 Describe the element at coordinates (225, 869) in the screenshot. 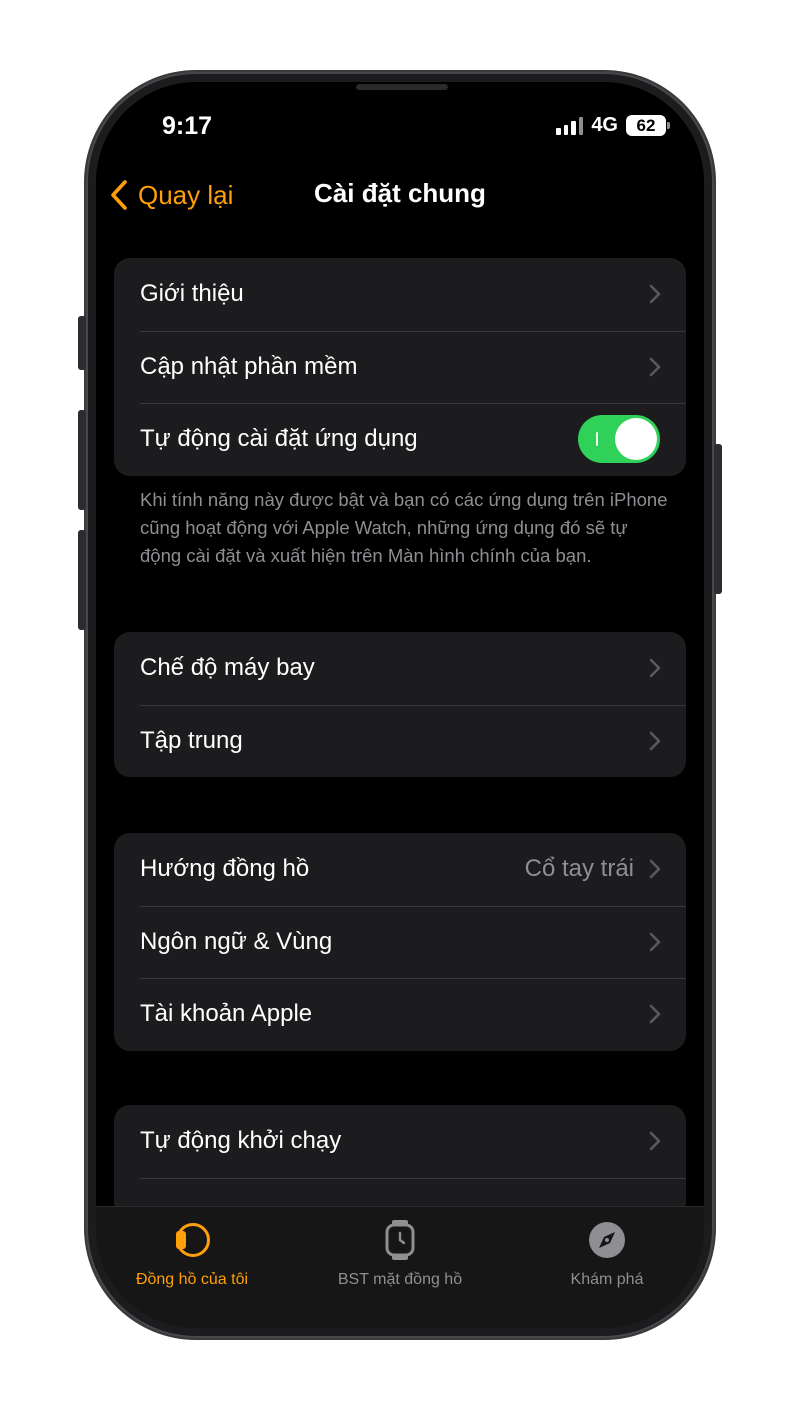

I see `row-label: Hướng đồng hồ` at that location.